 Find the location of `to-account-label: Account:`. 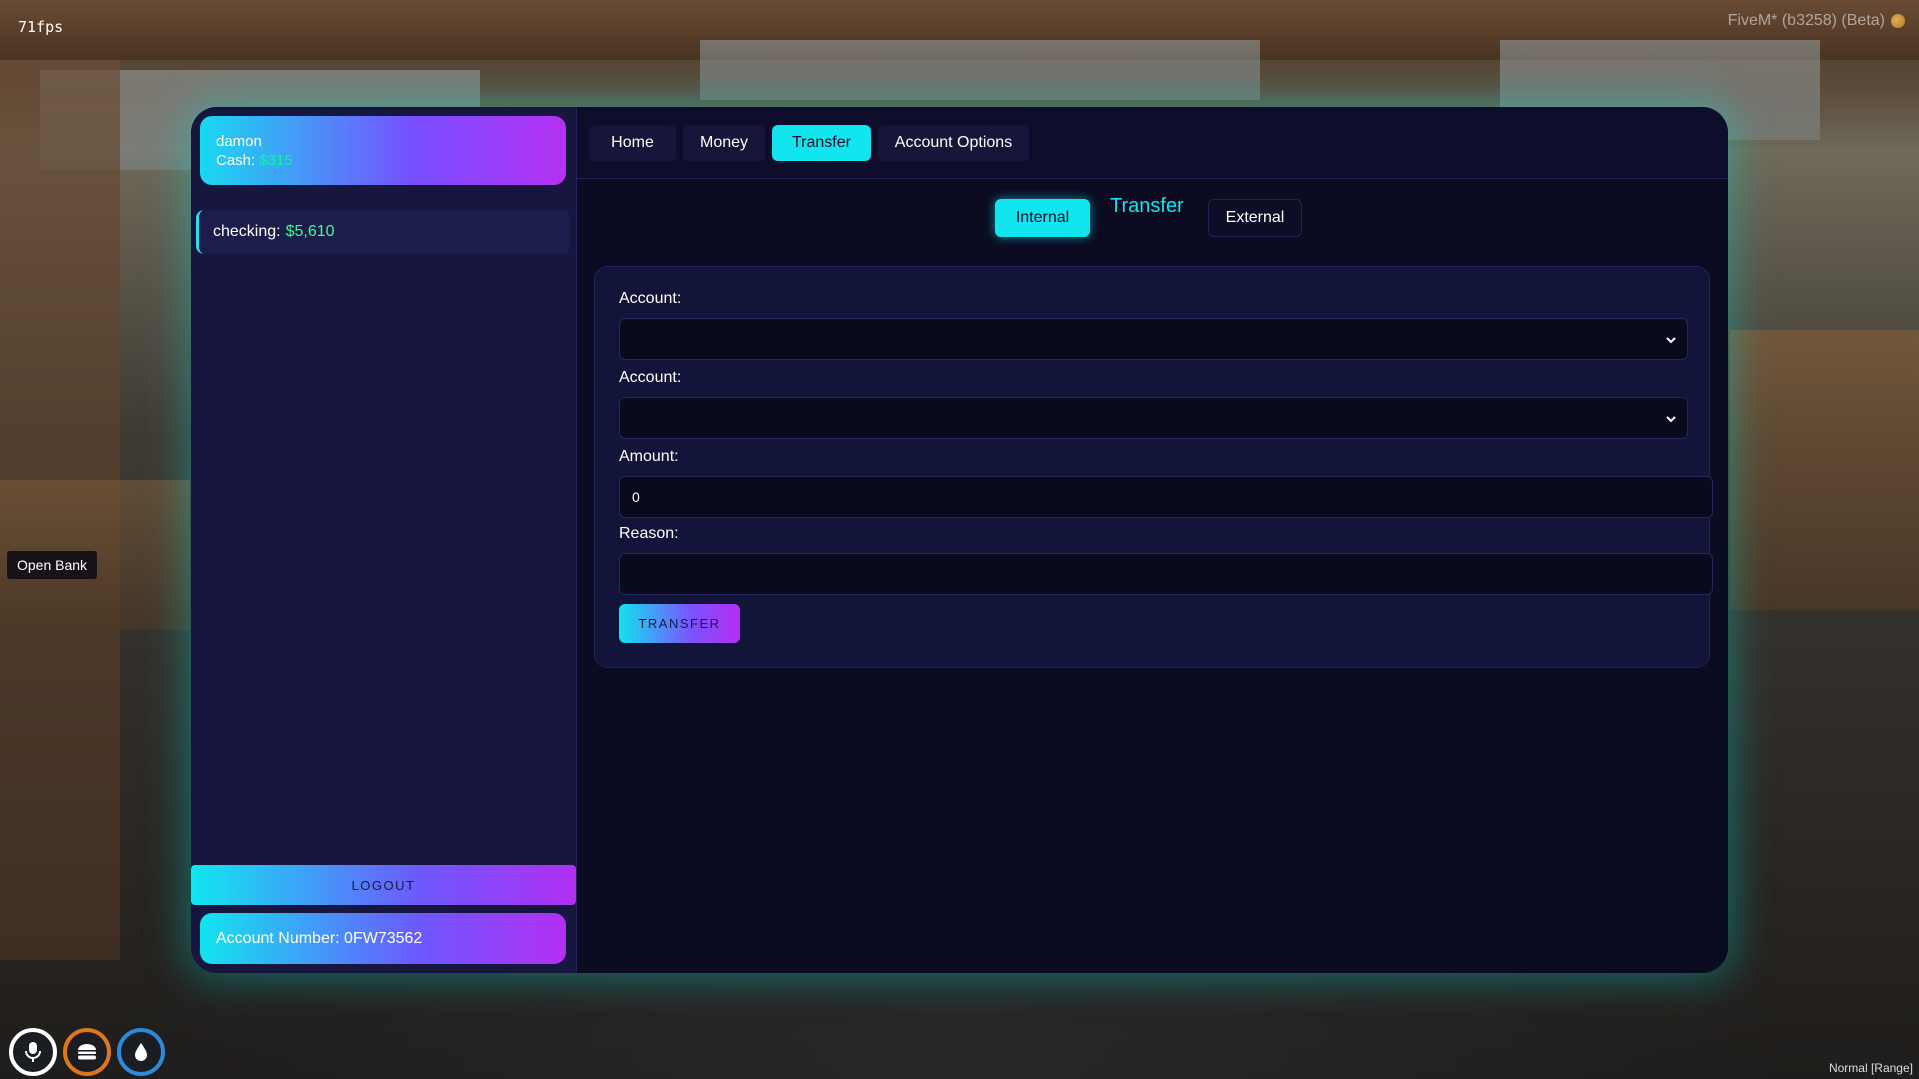

to-account-label: Account: is located at coordinates (650, 377).